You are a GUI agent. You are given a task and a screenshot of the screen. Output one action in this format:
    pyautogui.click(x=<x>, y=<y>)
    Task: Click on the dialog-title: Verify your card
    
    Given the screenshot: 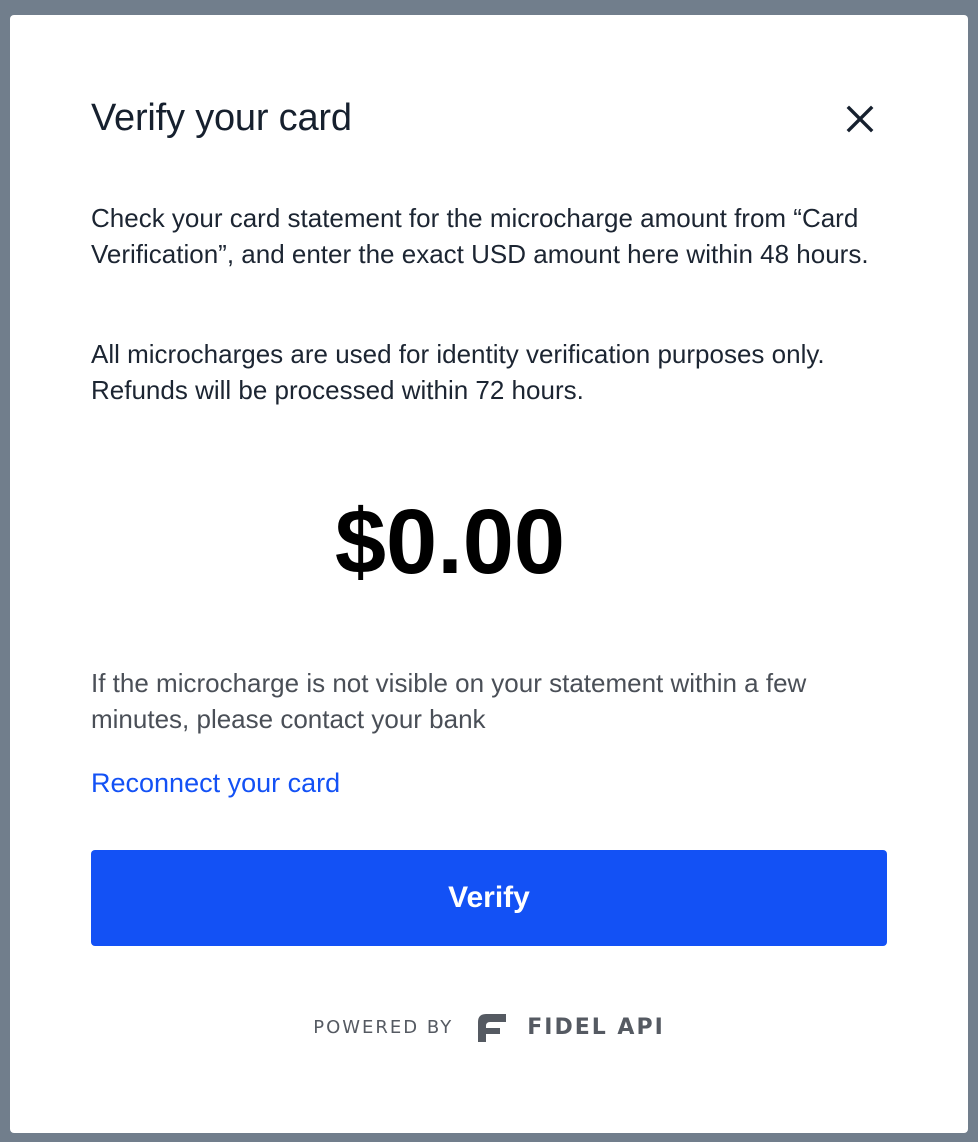 What is the action you would take?
    pyautogui.click(x=221, y=118)
    